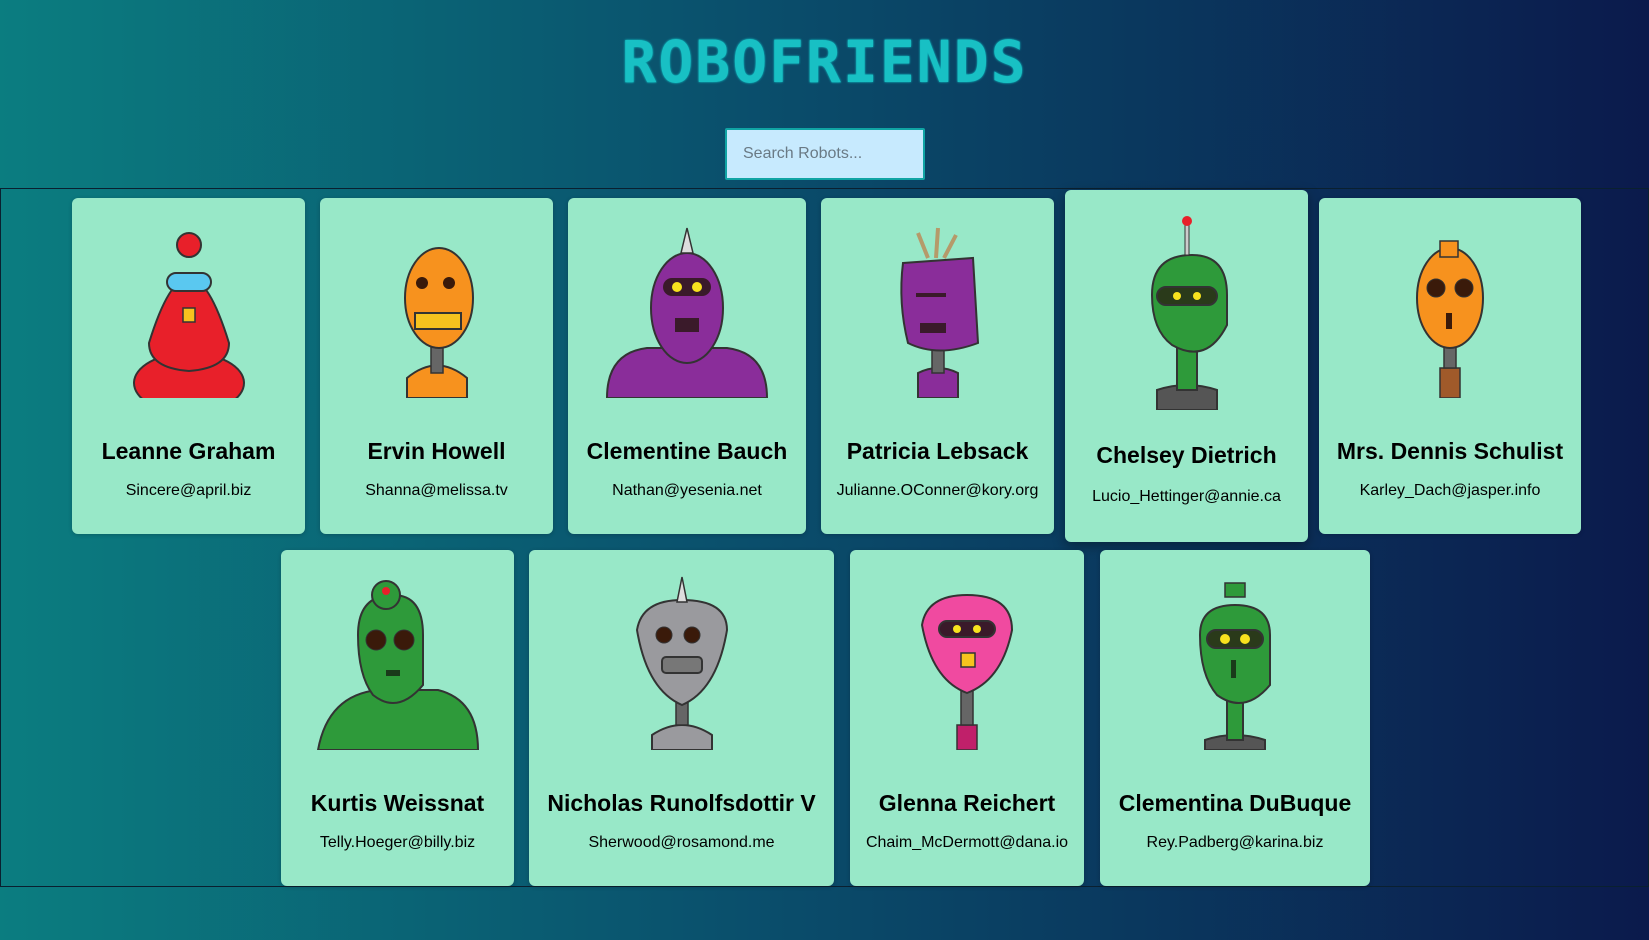  I want to click on robot-email: Shanna@melissa.tv, so click(436, 490).